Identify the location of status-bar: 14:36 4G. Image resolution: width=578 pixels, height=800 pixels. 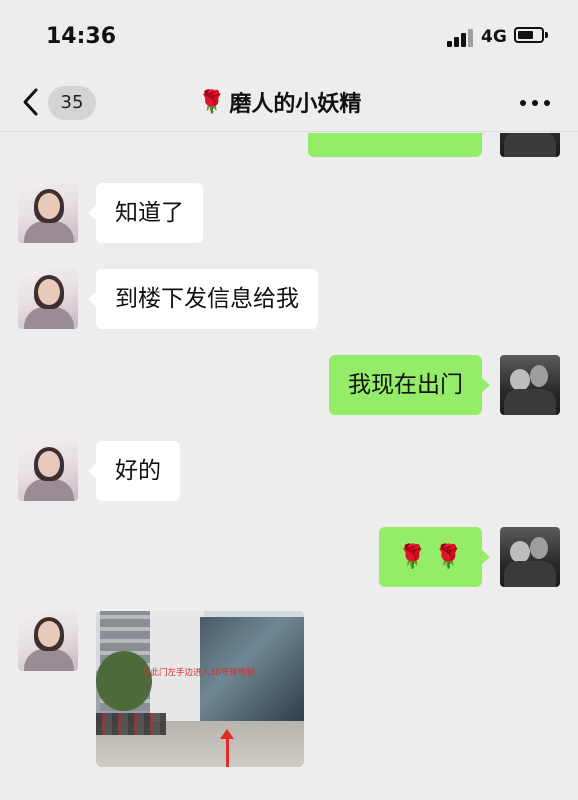
(289, 37).